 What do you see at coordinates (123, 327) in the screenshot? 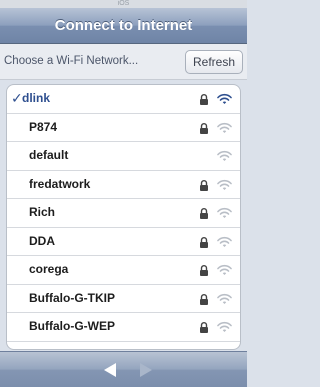
I see `network-row: Buffalo-G-WEP` at bounding box center [123, 327].